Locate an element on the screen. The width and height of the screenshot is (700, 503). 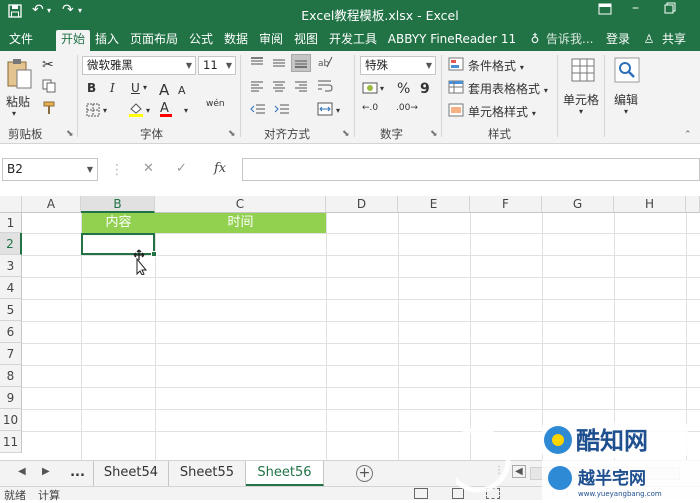
conditional-format-icon is located at coordinates (456, 65).